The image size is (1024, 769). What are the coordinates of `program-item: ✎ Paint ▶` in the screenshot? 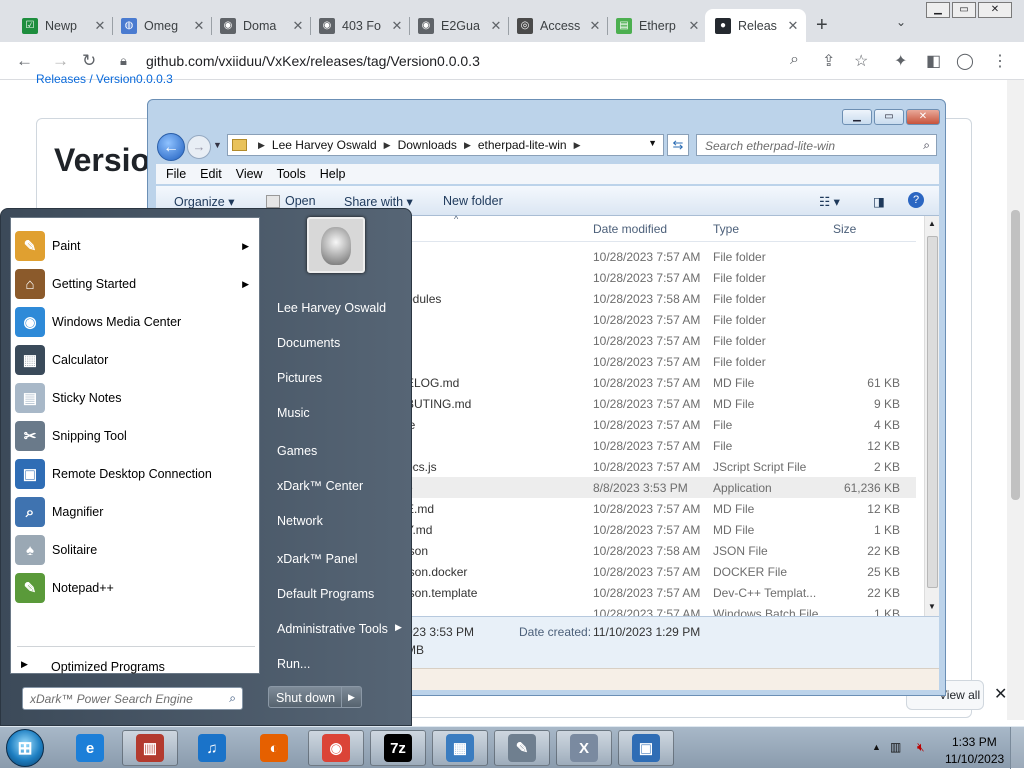 It's located at (136, 246).